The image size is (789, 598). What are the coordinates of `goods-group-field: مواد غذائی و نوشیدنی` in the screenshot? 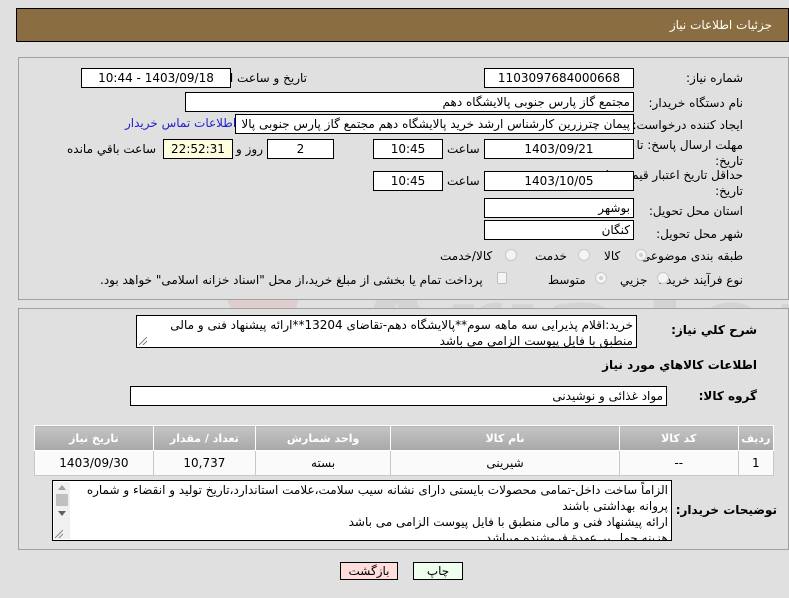 It's located at (398, 396).